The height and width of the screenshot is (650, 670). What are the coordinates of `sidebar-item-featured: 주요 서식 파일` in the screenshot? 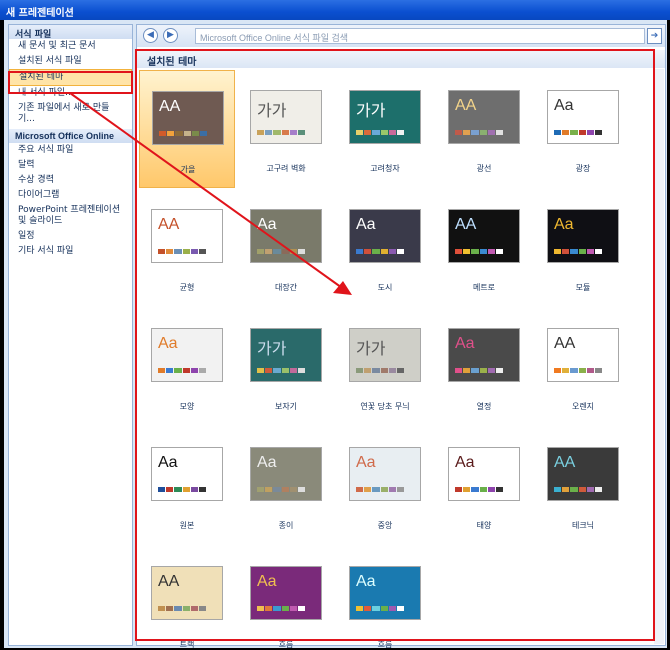 It's located at (70, 150).